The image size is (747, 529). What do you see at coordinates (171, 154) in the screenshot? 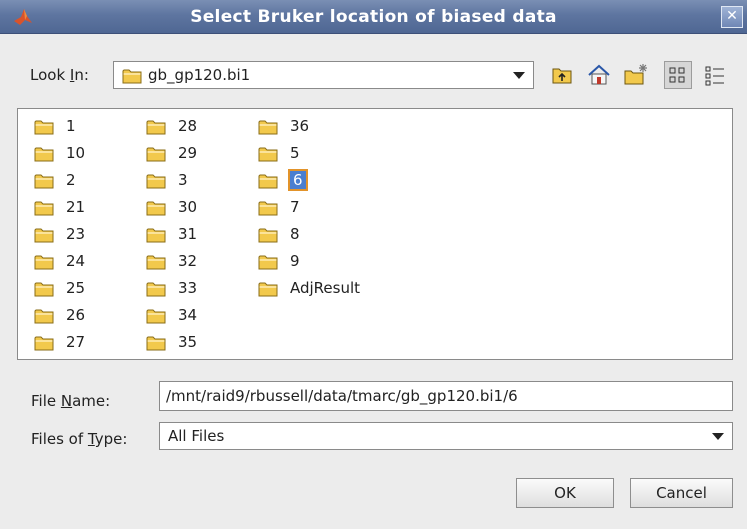
I see `folder-item: 29` at bounding box center [171, 154].